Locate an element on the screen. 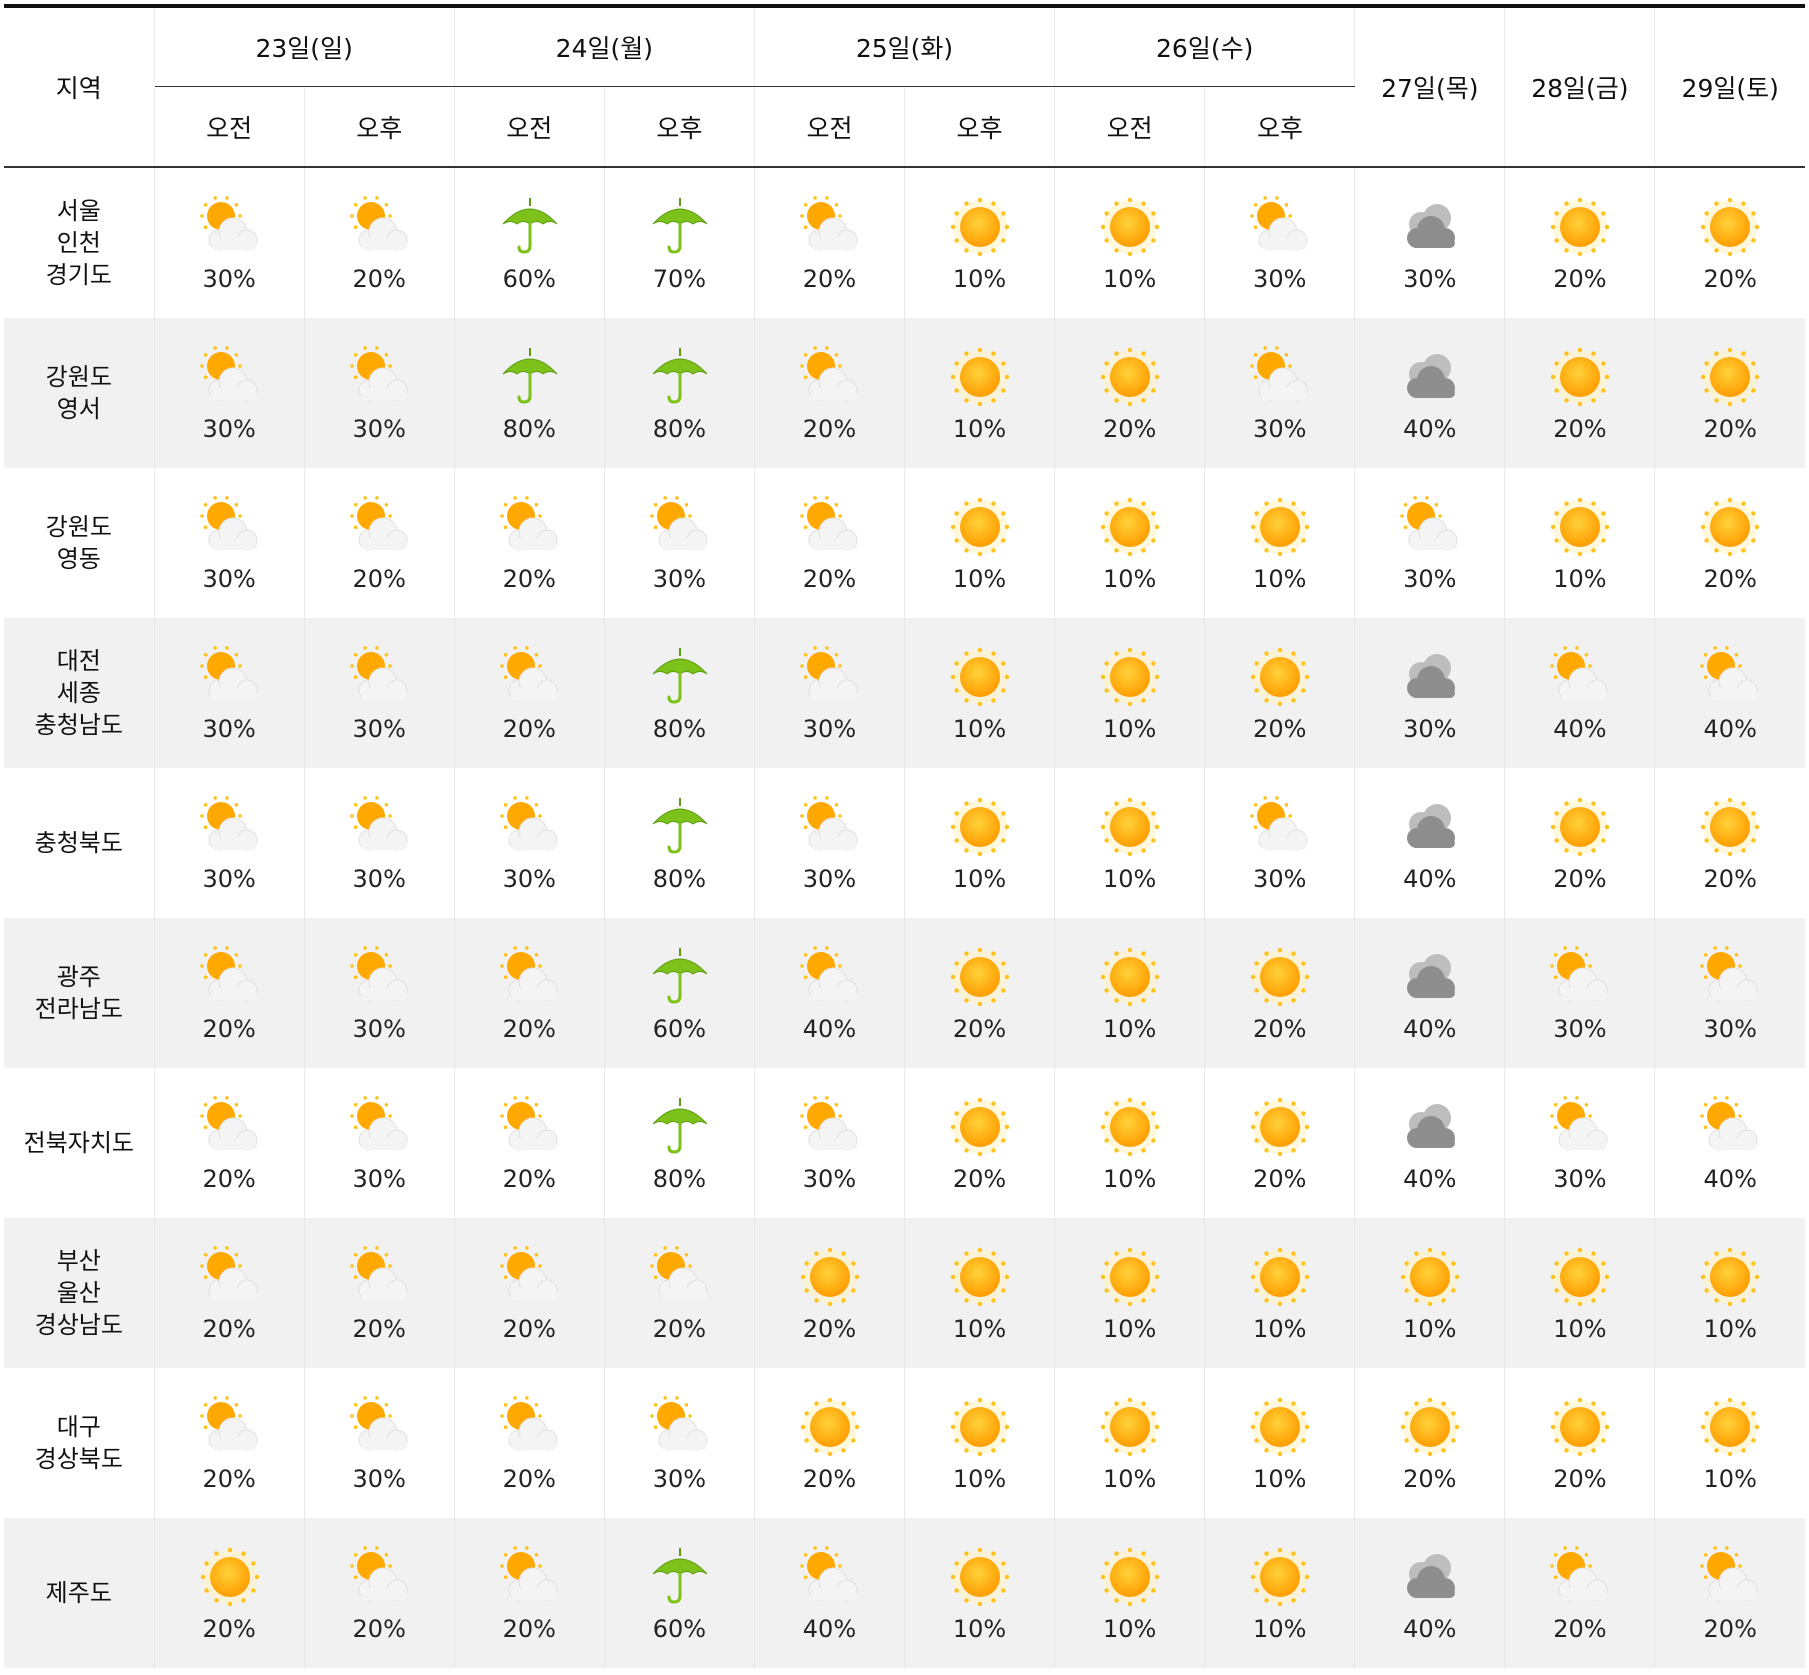 The image size is (1809, 1675). precipitation-probability: 80% is located at coordinates (679, 729).